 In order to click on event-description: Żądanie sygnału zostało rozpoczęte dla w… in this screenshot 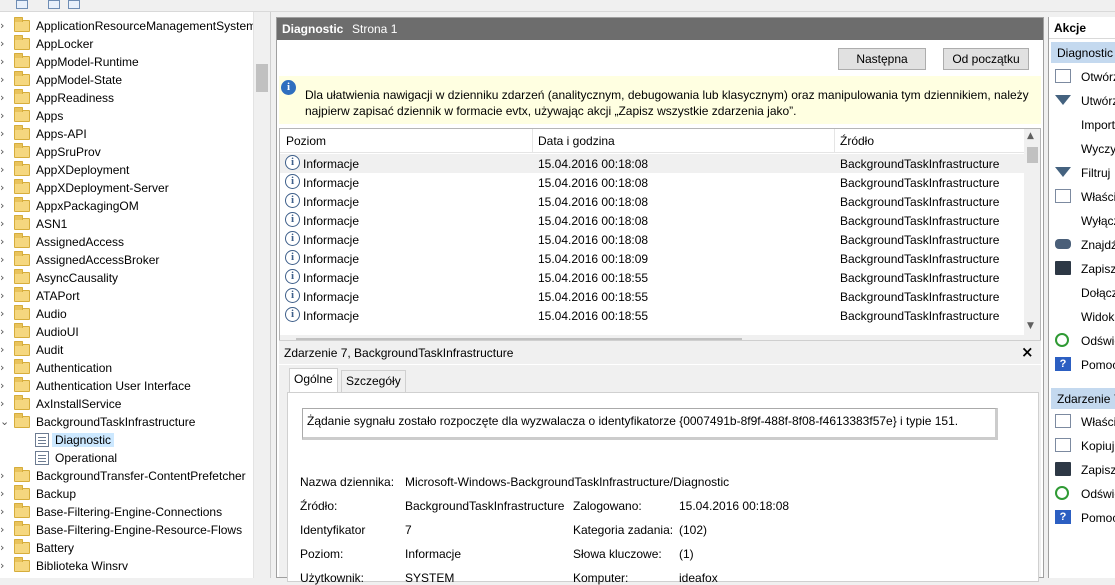, I will do `click(650, 424)`.